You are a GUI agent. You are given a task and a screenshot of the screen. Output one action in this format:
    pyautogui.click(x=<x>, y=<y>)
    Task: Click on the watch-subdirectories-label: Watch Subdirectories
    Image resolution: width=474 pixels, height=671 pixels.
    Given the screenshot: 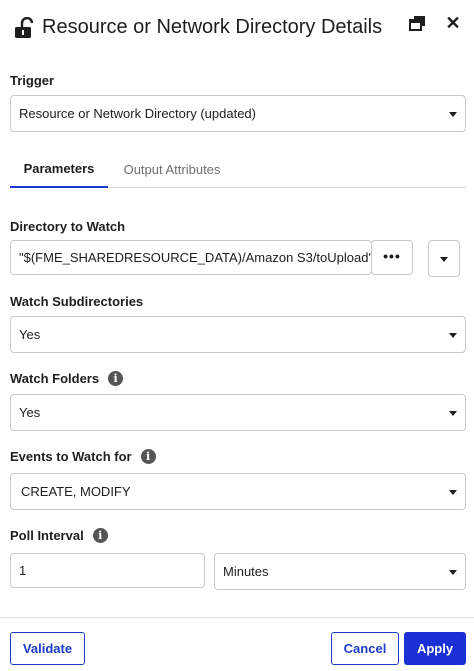 What is the action you would take?
    pyautogui.click(x=77, y=301)
    